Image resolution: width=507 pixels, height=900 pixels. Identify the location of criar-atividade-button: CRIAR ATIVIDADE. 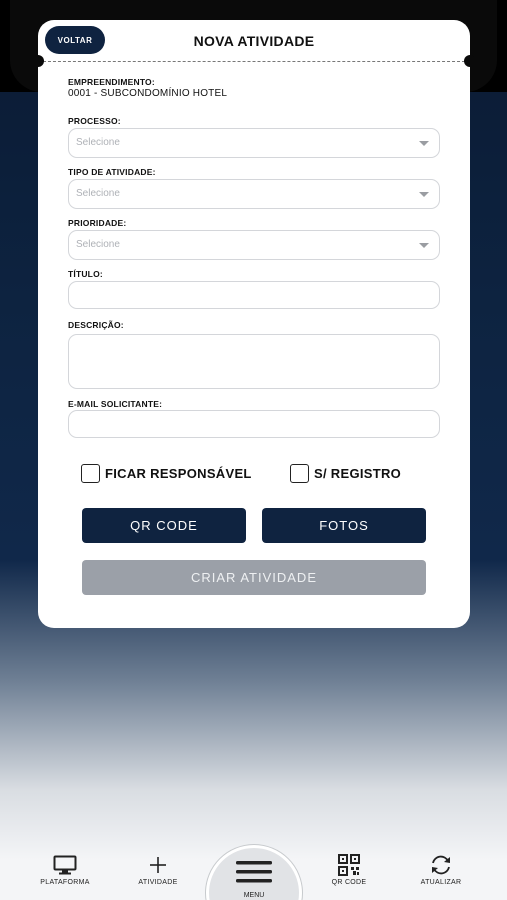
(254, 577).